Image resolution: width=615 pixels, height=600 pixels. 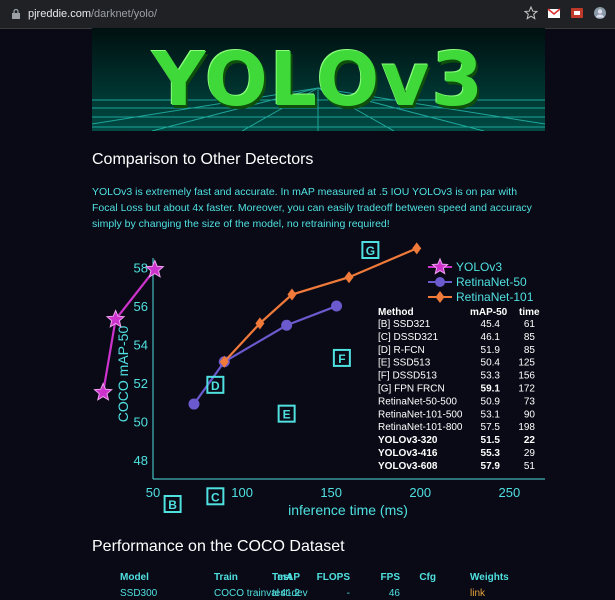 What do you see at coordinates (215, 497) in the screenshot?
I see `labeled-point-label: C` at bounding box center [215, 497].